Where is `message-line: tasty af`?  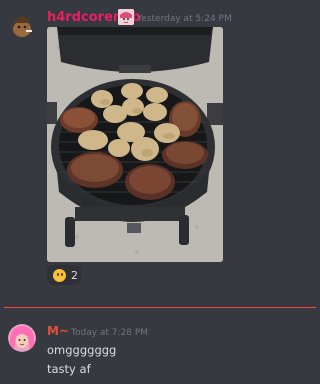
message-line: tasty af is located at coordinates (69, 369).